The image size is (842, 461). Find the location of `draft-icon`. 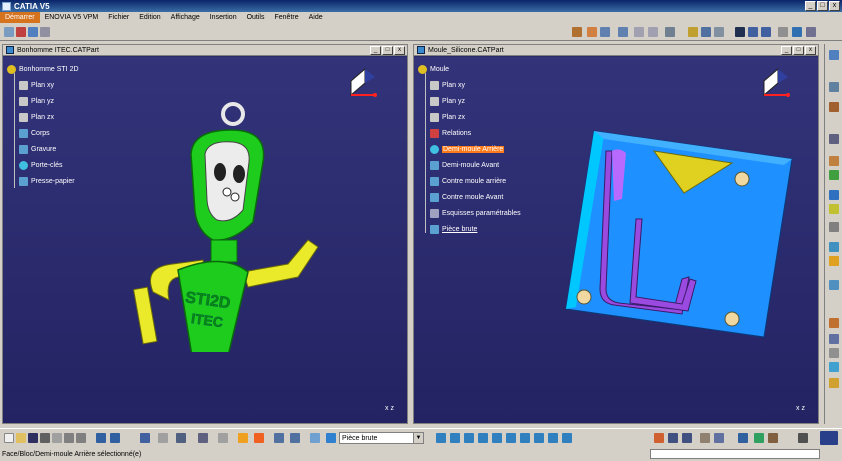

draft-icon is located at coordinates (834, 339).